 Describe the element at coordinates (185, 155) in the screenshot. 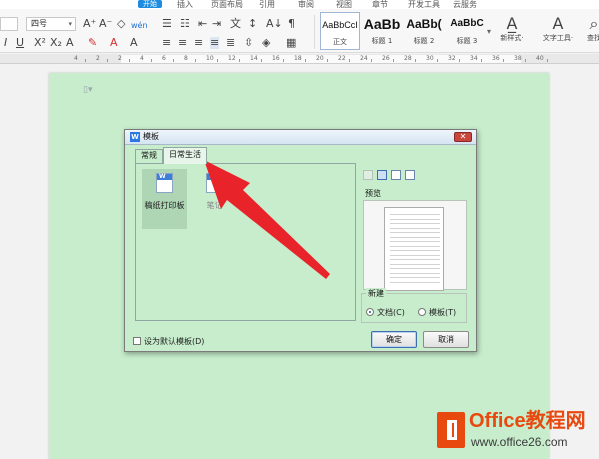

I see `tab-daily-life: 日常生活` at that location.